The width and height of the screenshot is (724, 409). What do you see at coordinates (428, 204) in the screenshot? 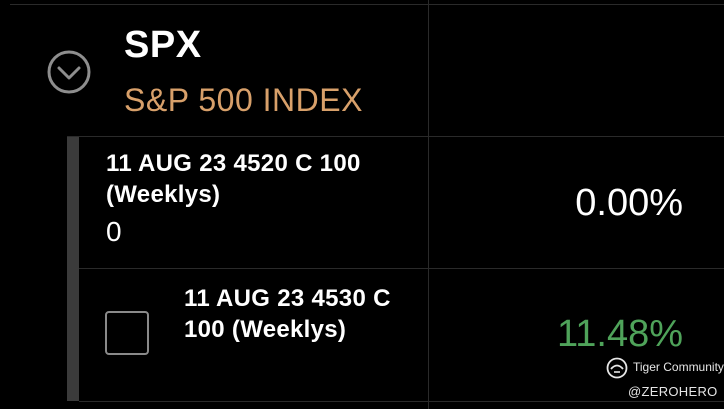
I see `column-divider` at bounding box center [428, 204].